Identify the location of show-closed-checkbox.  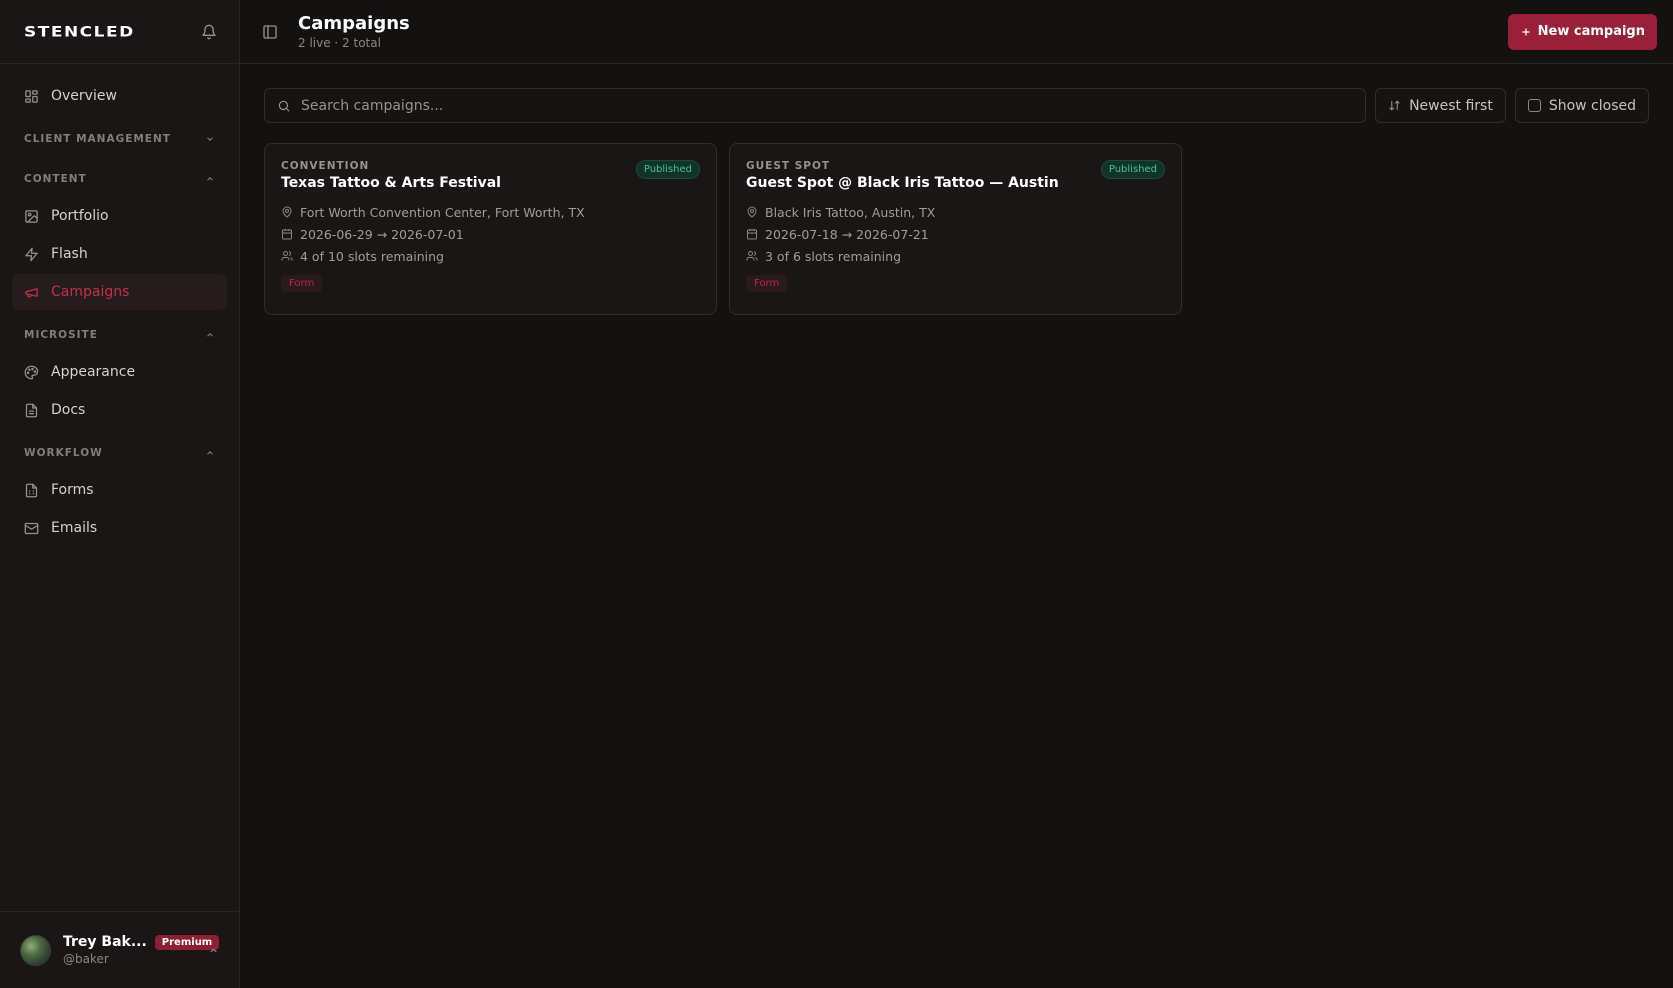
(1534, 105).